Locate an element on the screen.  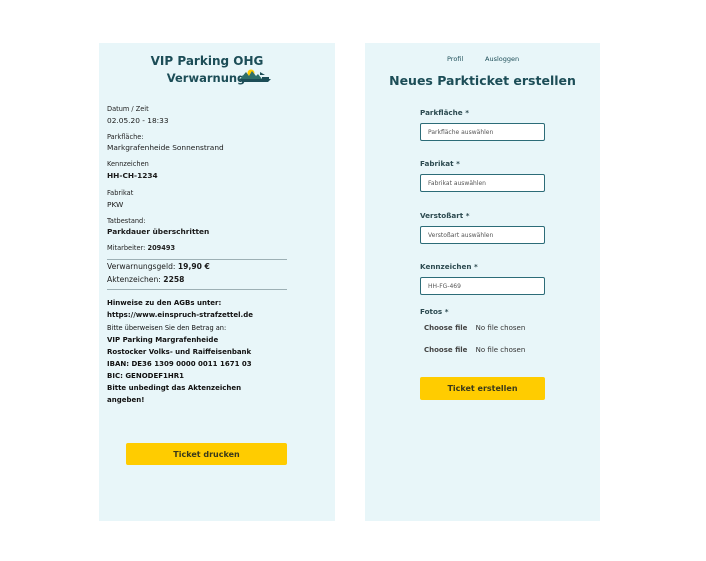
mitarbeiter-value: 209493 is located at coordinates (161, 248).